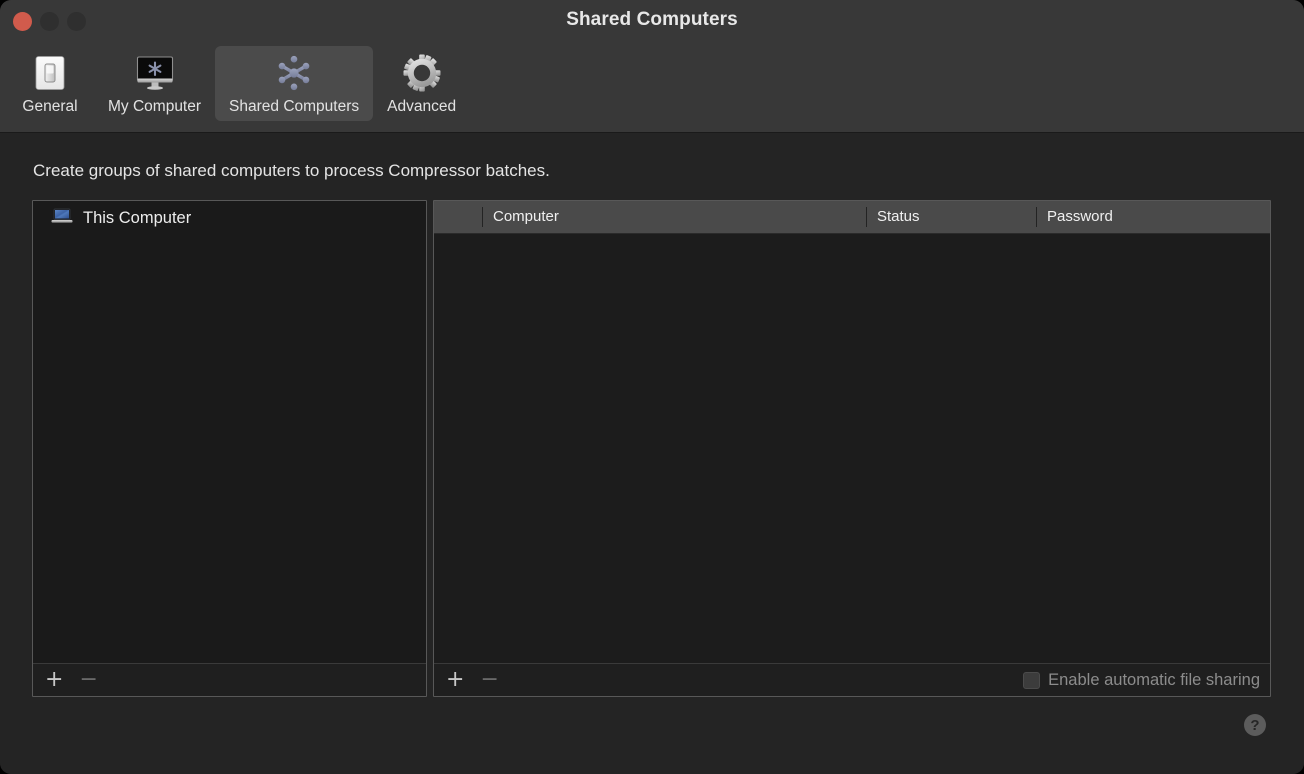 Image resolution: width=1304 pixels, height=774 pixels. I want to click on add-group-button: +, so click(54, 680).